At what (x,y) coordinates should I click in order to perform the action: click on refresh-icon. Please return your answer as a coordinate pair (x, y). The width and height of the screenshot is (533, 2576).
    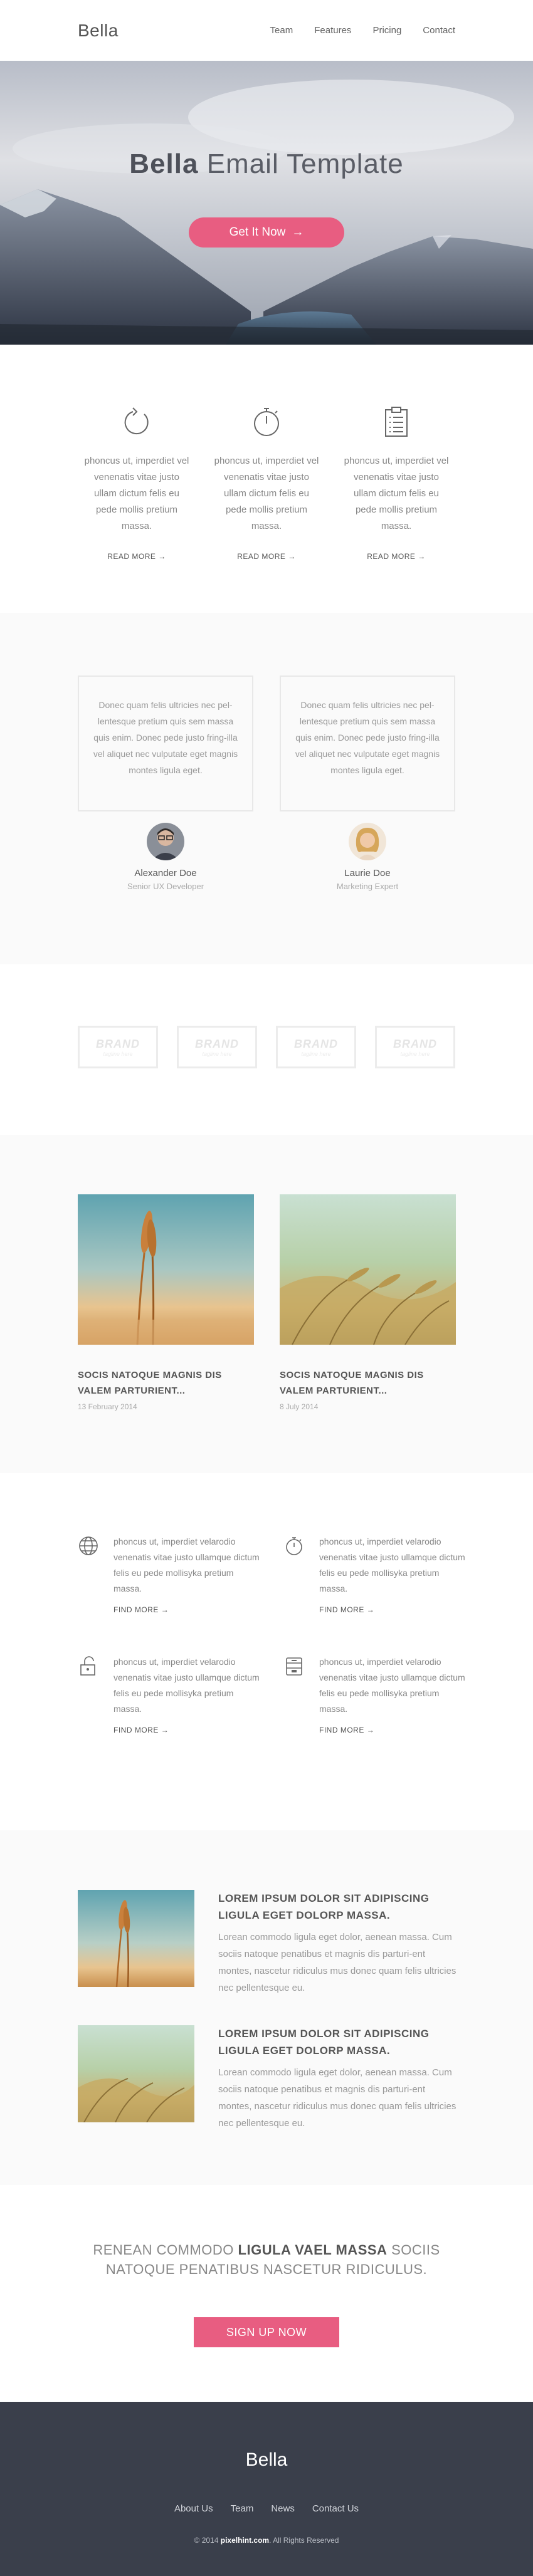
    Looking at the image, I should click on (136, 421).